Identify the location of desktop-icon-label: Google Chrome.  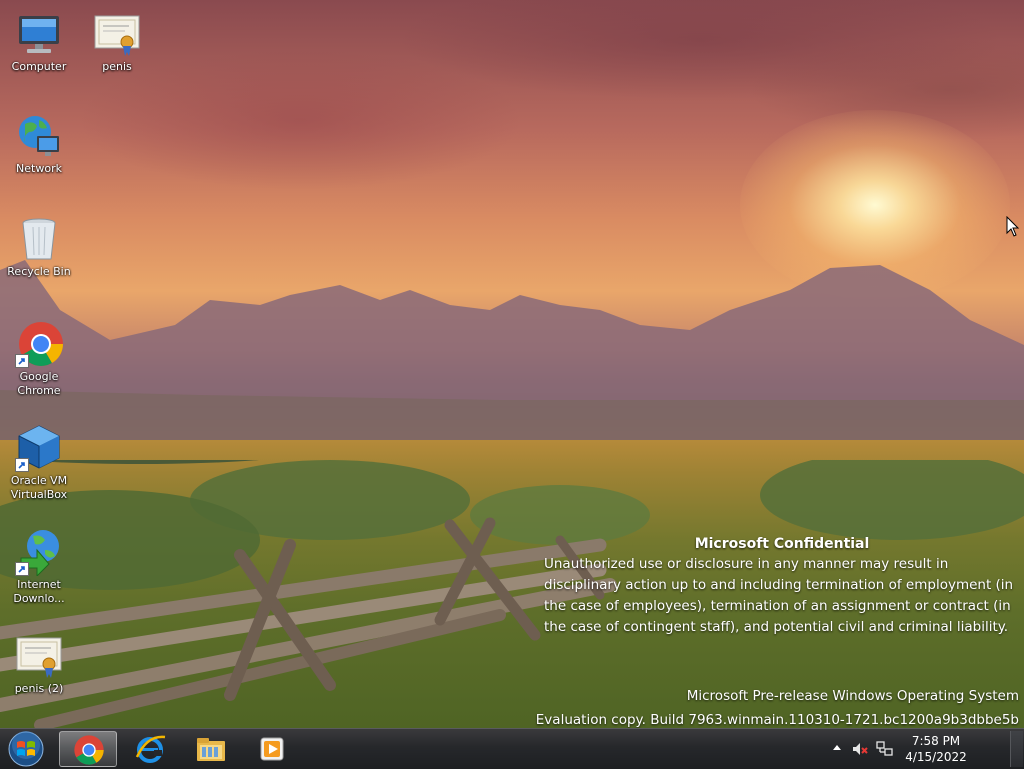
(39, 383).